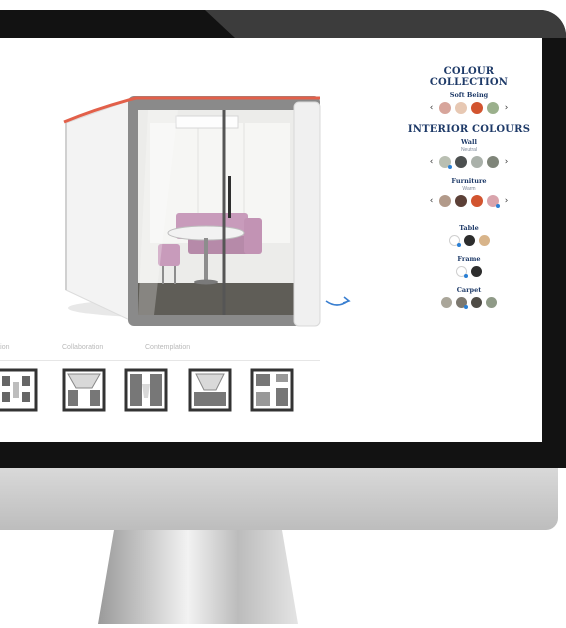  I want to click on furniture-label: Furniture, so click(469, 181).